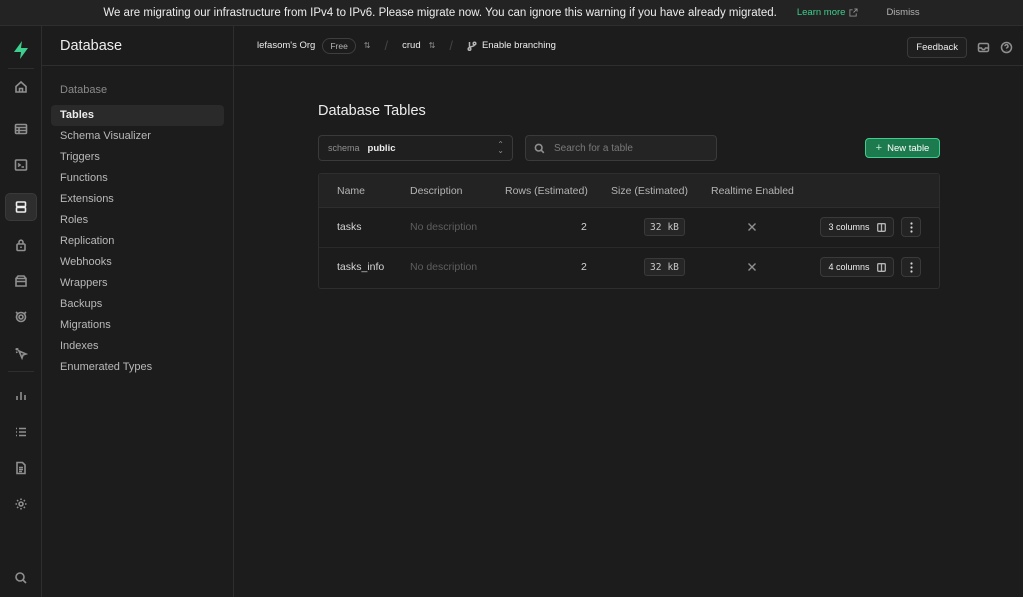 The width and height of the screenshot is (1023, 597). What do you see at coordinates (472, 45) in the screenshot?
I see `git-branch-icon` at bounding box center [472, 45].